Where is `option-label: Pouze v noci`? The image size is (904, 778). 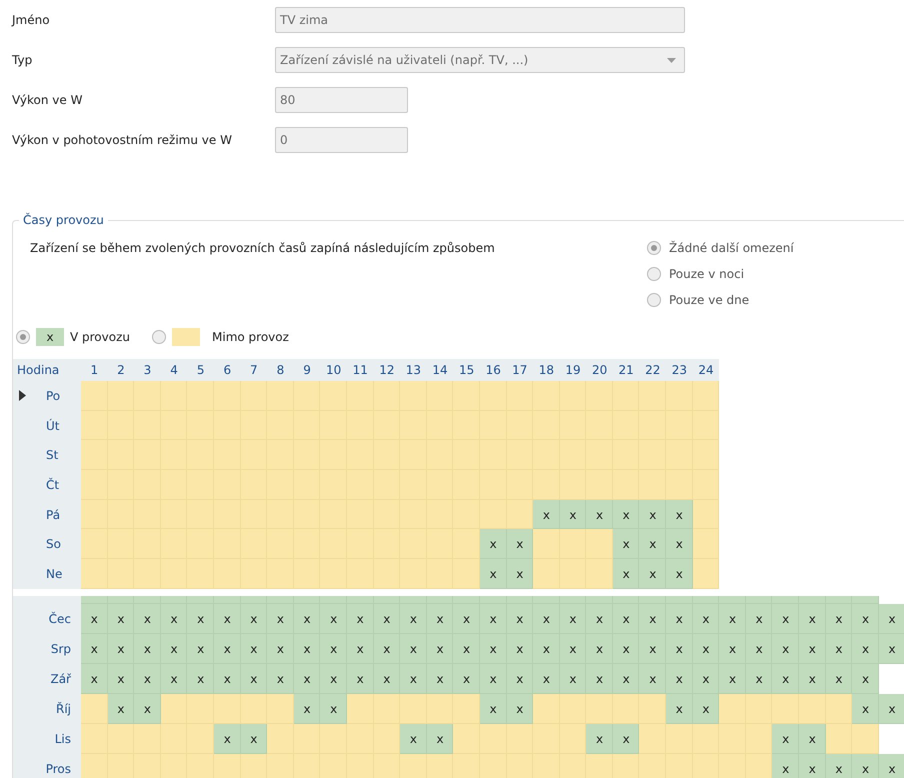
option-label: Pouze v noci is located at coordinates (706, 274).